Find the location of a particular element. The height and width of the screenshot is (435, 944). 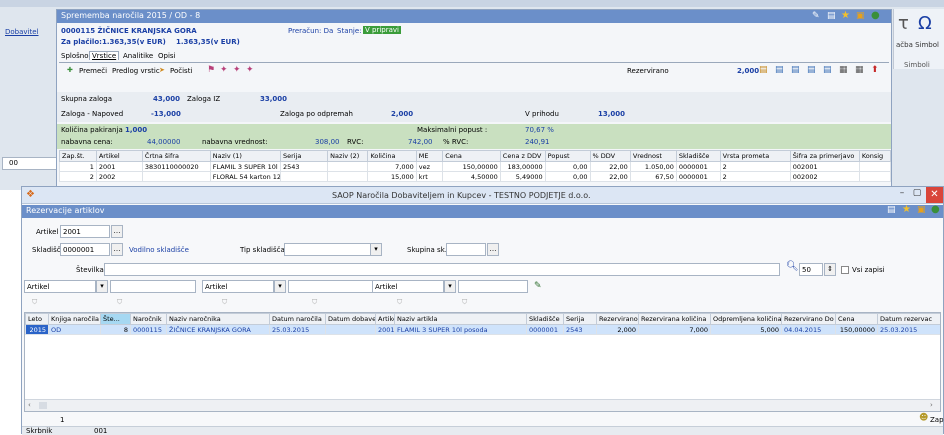

favorite-icon: ★ is located at coordinates (845, 15).